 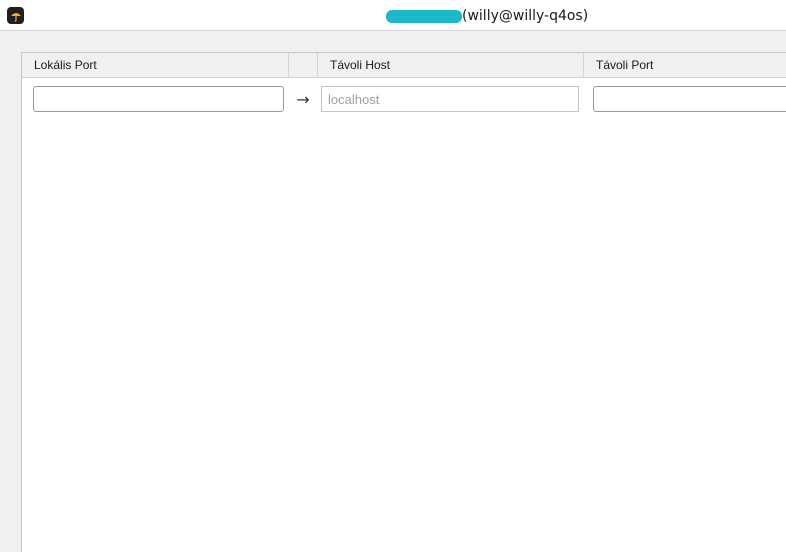 I want to click on header-arrow-column, so click(x=303, y=65).